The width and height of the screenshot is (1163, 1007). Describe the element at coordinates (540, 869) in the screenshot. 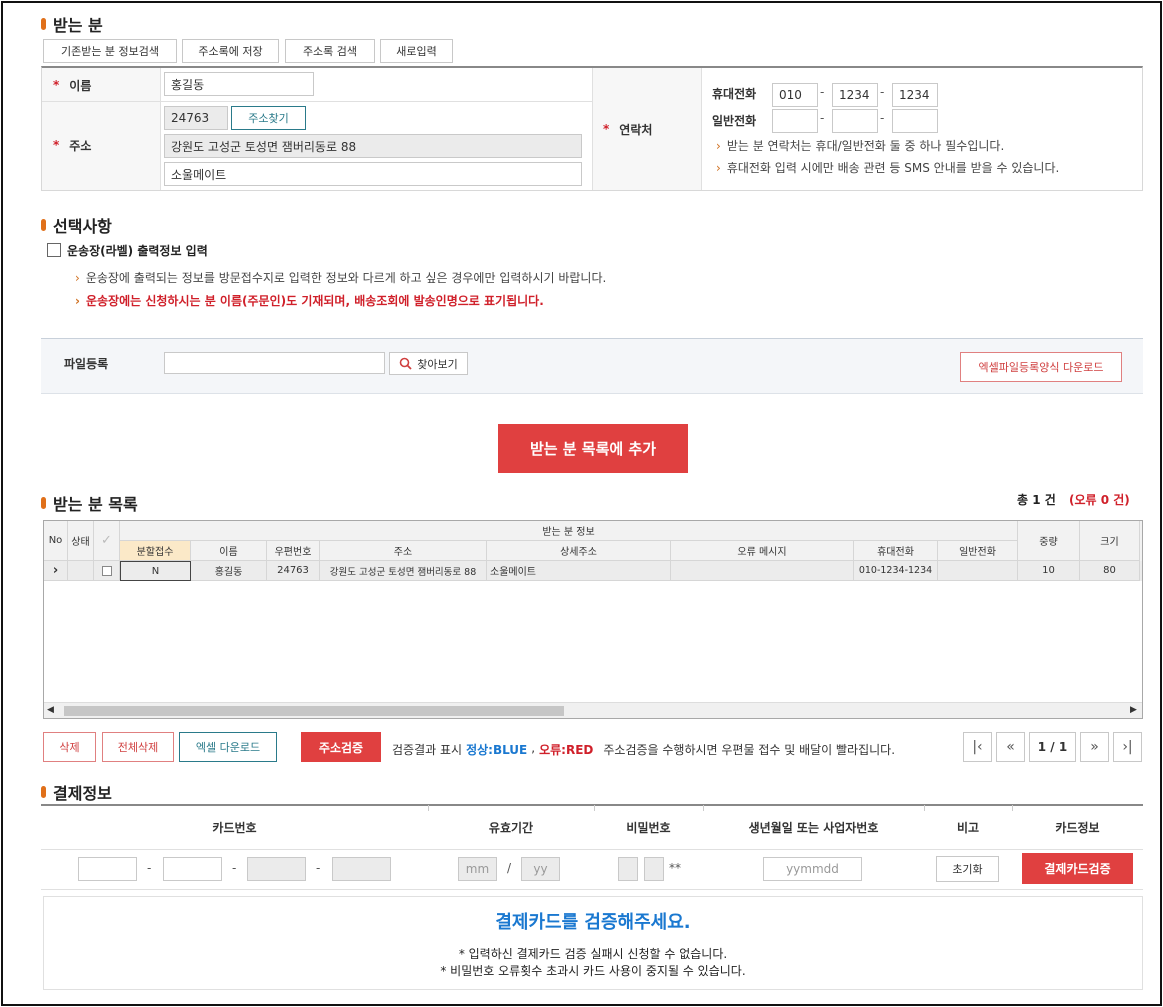

I see `expiry-year-input: yy` at that location.